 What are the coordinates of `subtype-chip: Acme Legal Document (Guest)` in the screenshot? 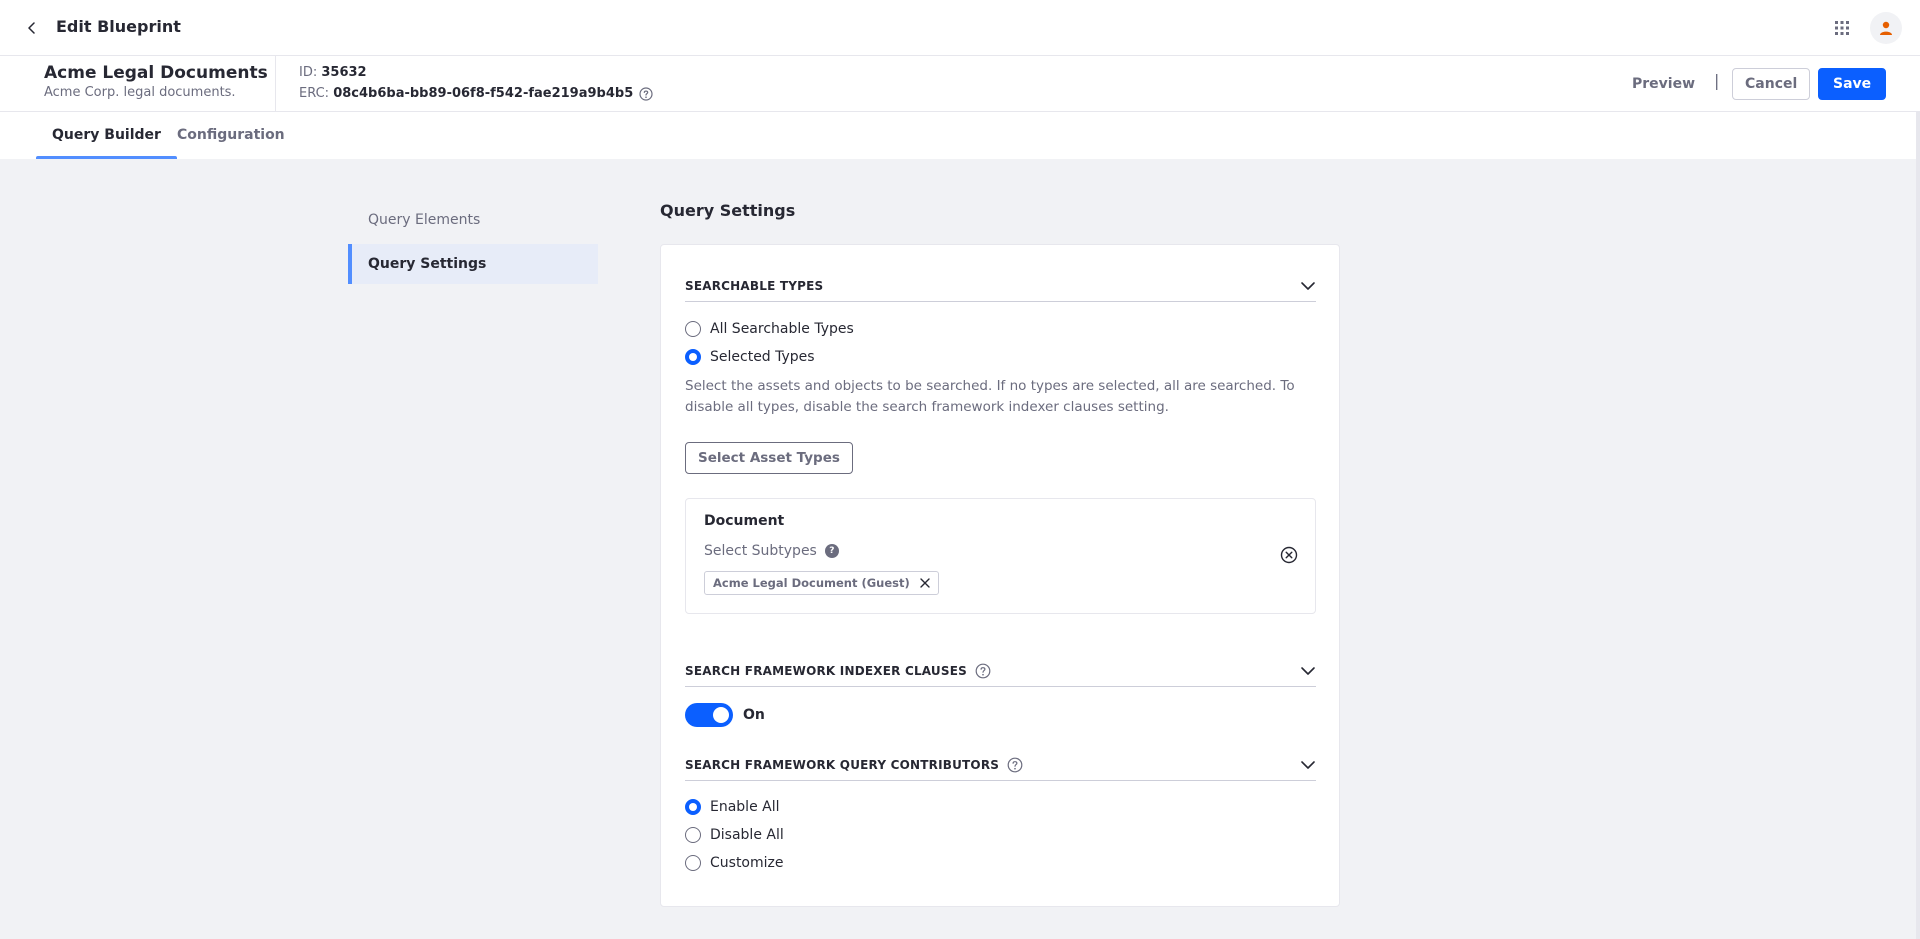 It's located at (821, 583).